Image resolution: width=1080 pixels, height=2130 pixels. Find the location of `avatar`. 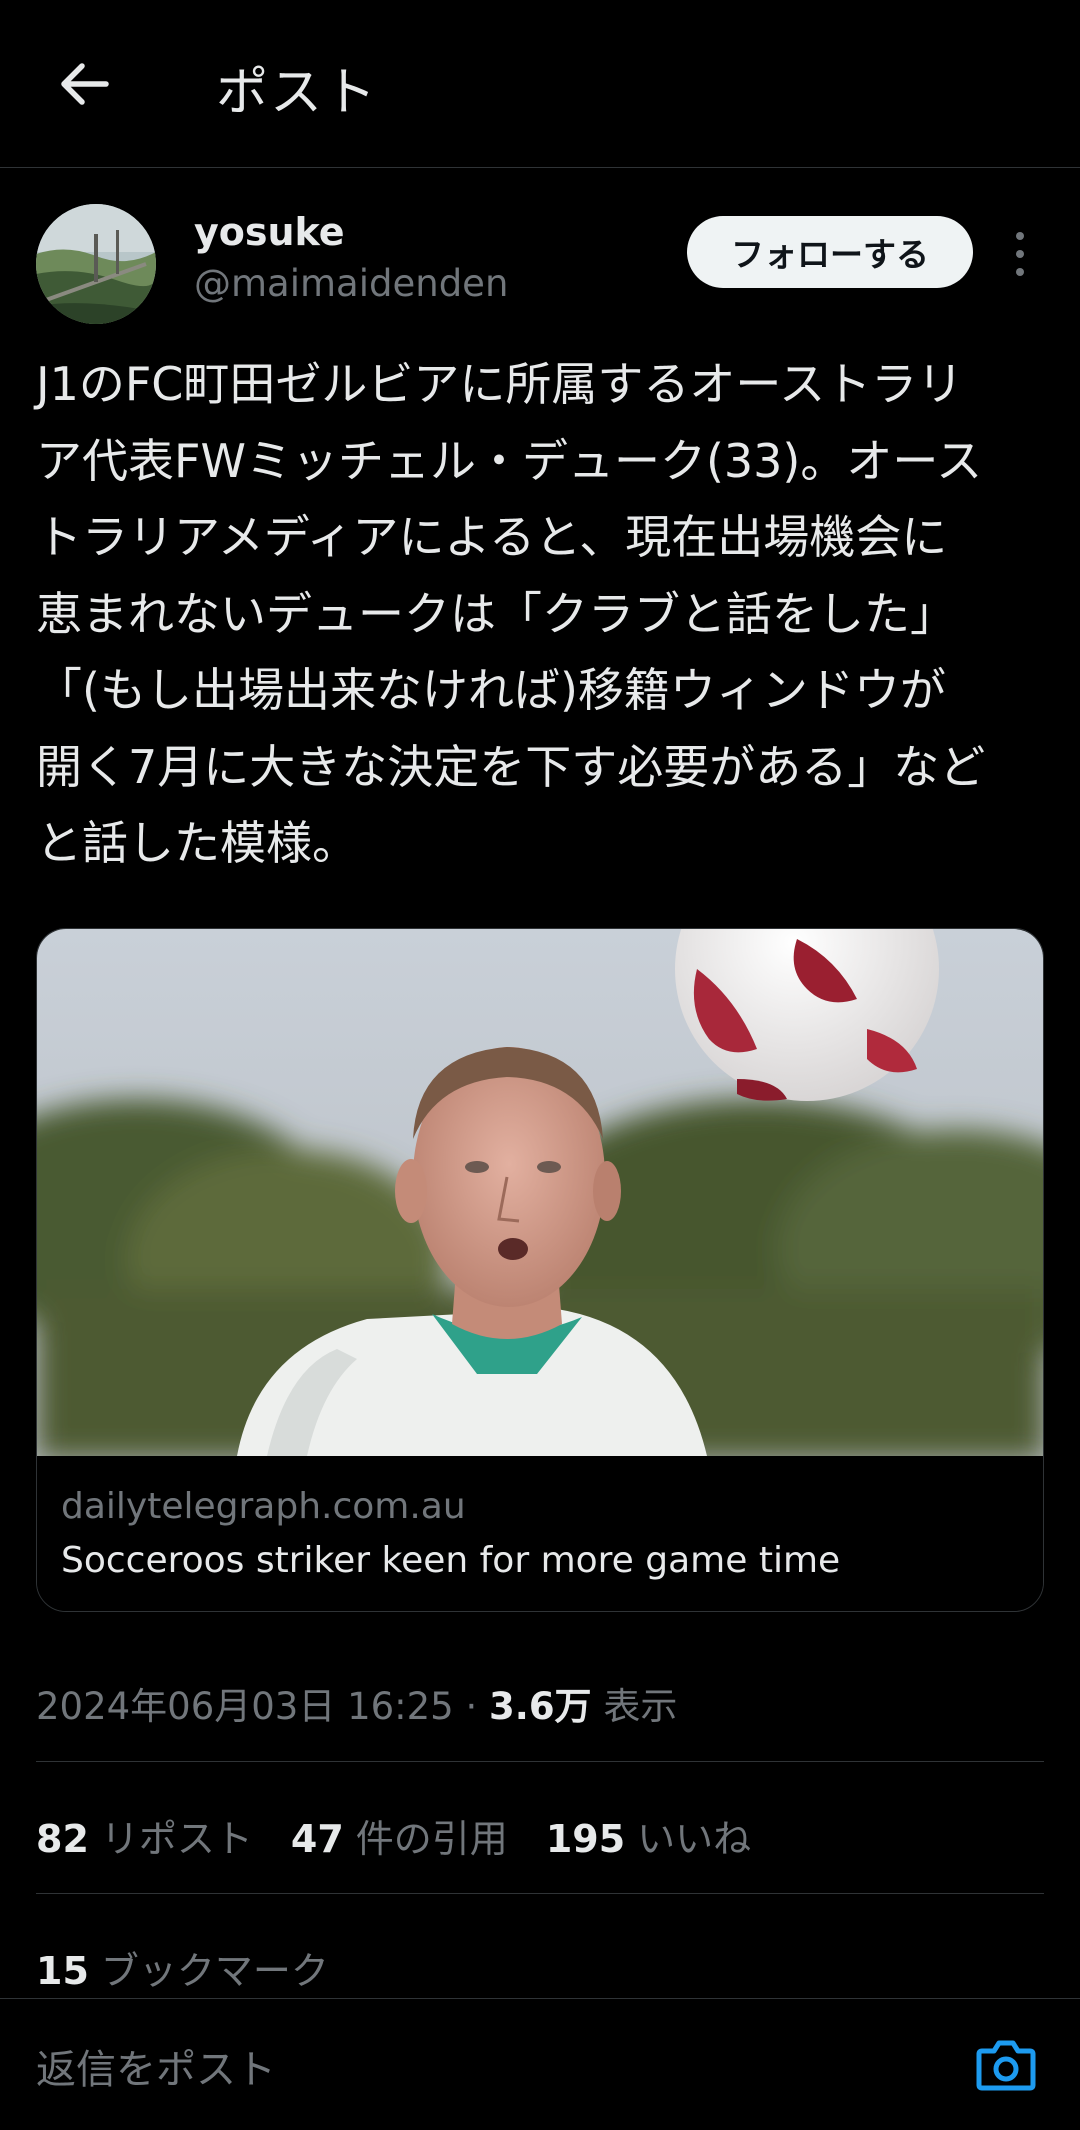

avatar is located at coordinates (96, 264).